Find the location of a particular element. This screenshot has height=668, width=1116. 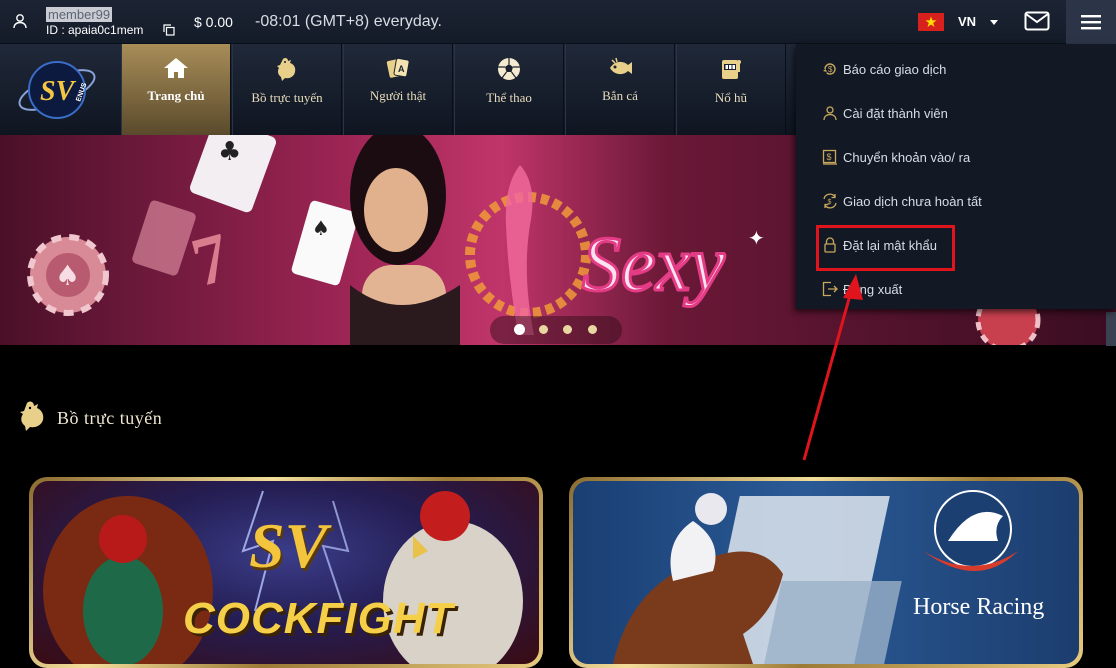

cockfight-banner: SV COCKFIGHT is located at coordinates (286, 572).